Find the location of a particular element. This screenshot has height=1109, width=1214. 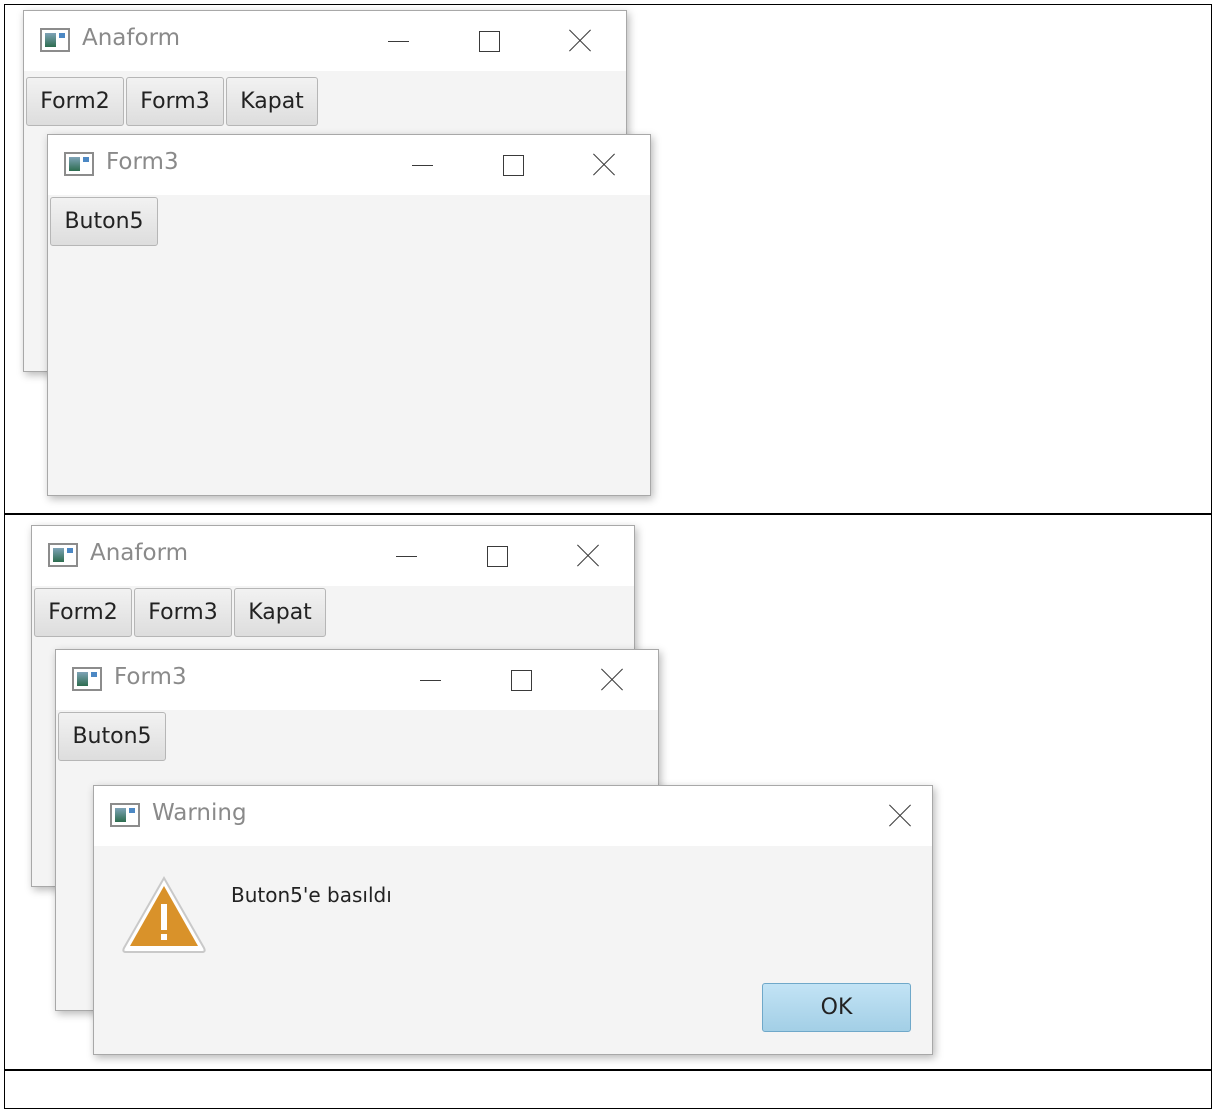

title-bar: Warning is located at coordinates (513, 816).